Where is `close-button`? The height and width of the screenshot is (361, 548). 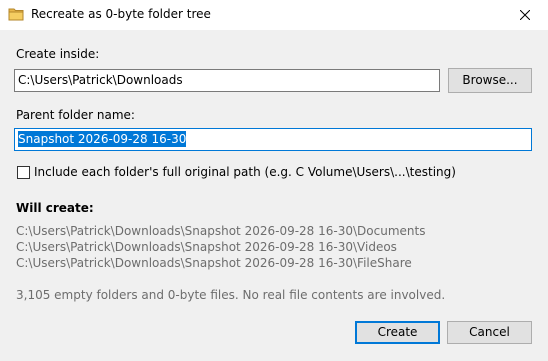
close-button is located at coordinates (525, 15).